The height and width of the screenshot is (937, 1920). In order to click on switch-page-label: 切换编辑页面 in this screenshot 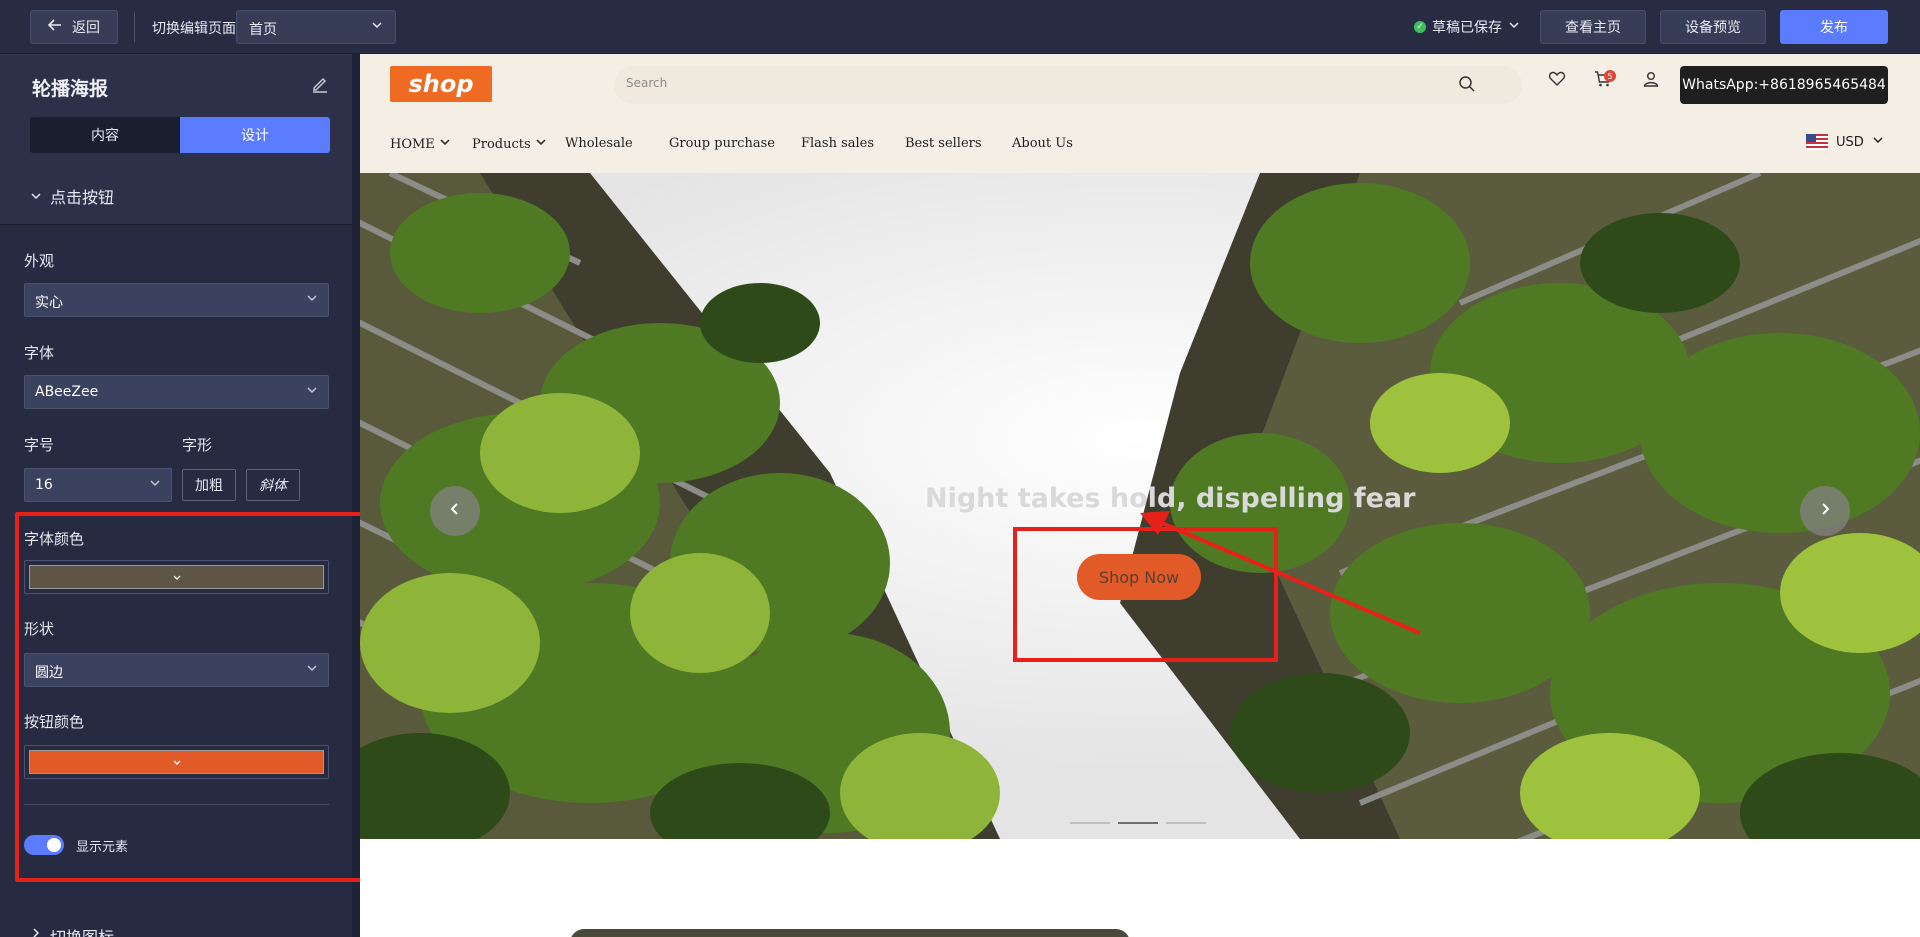, I will do `click(194, 29)`.